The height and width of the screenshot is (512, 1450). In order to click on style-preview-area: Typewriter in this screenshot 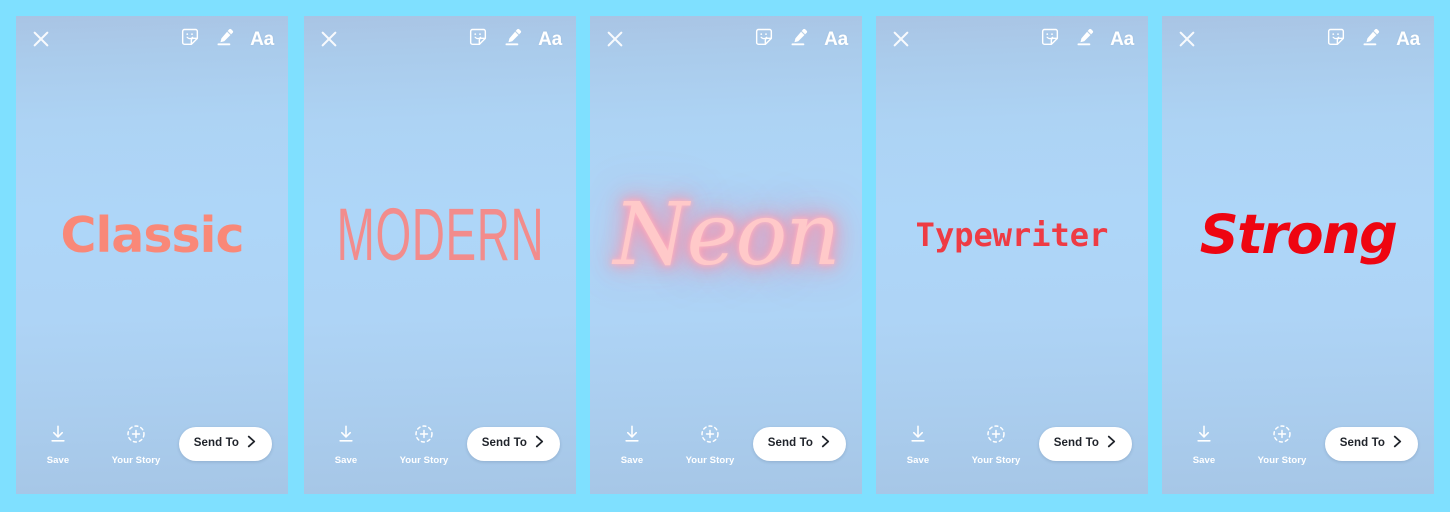, I will do `click(1012, 235)`.